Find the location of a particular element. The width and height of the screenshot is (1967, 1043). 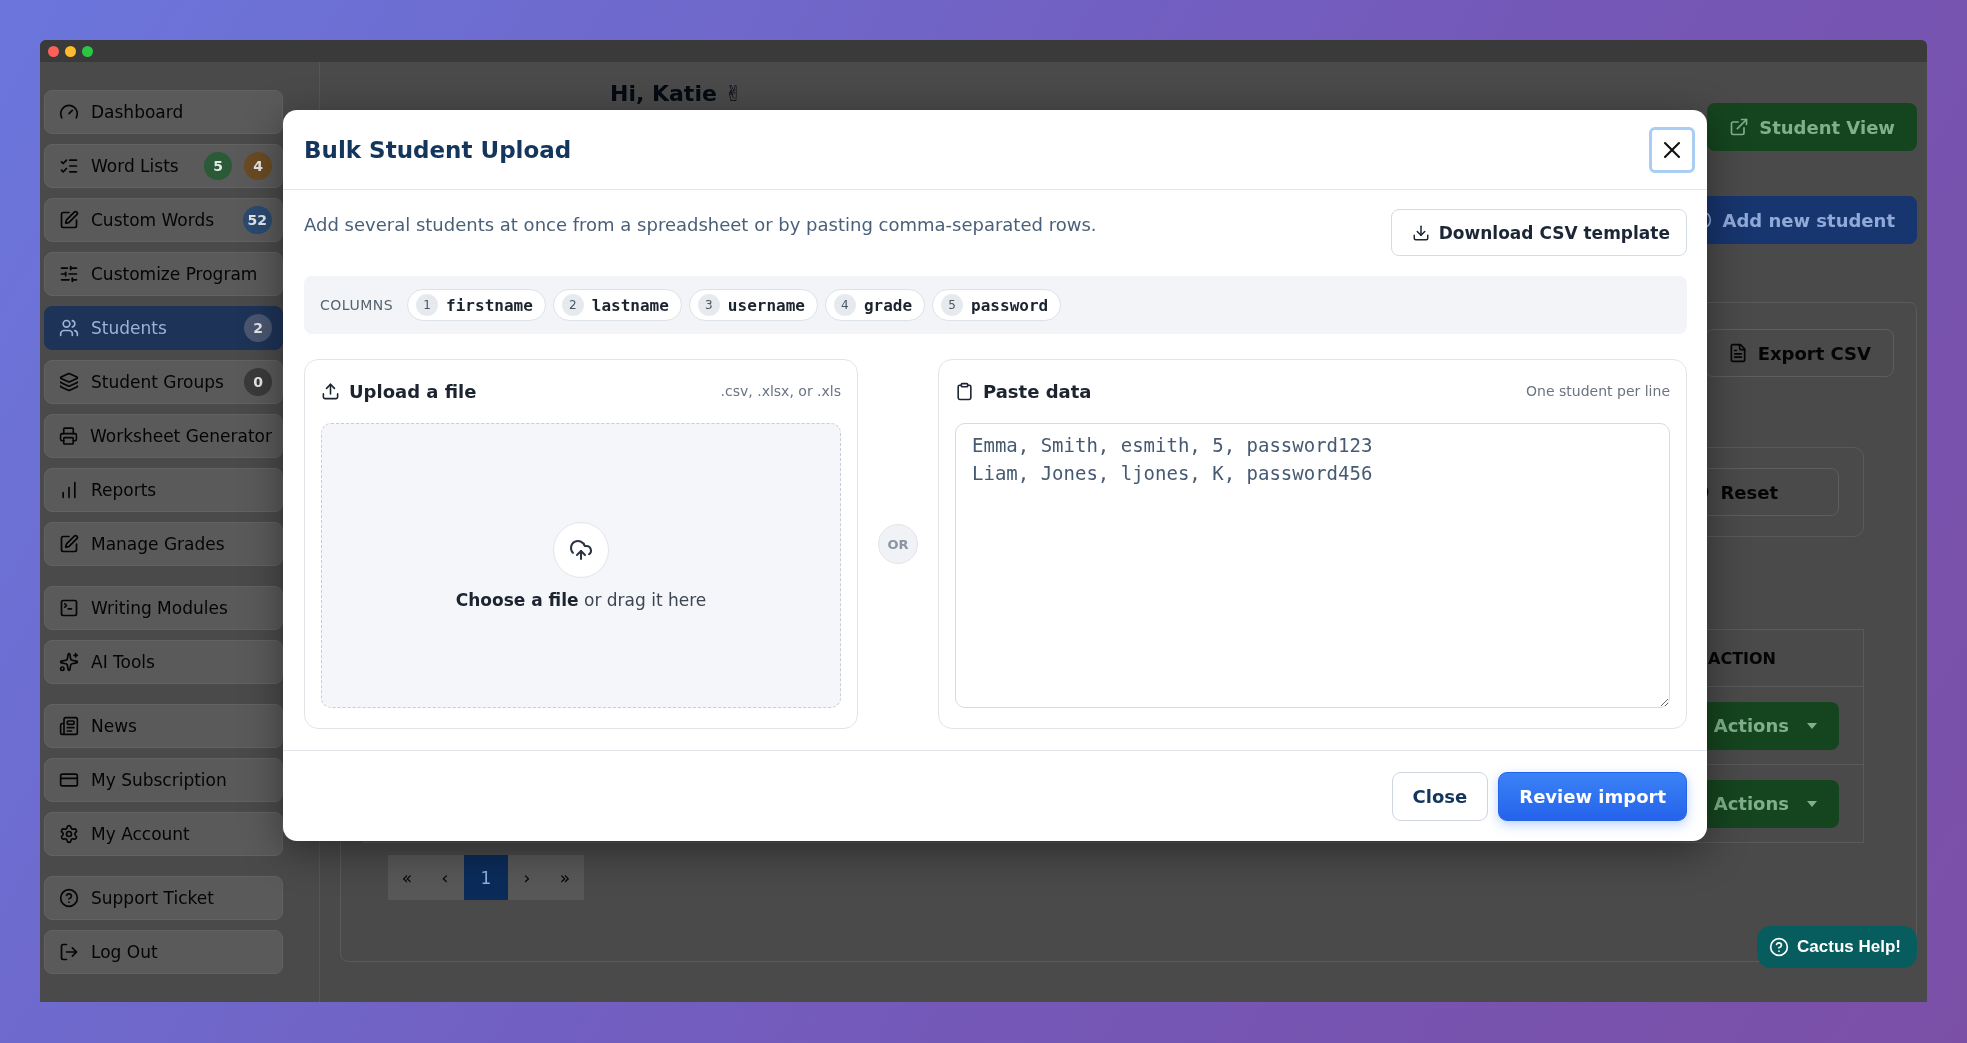

clipboard-icon is located at coordinates (964, 391).